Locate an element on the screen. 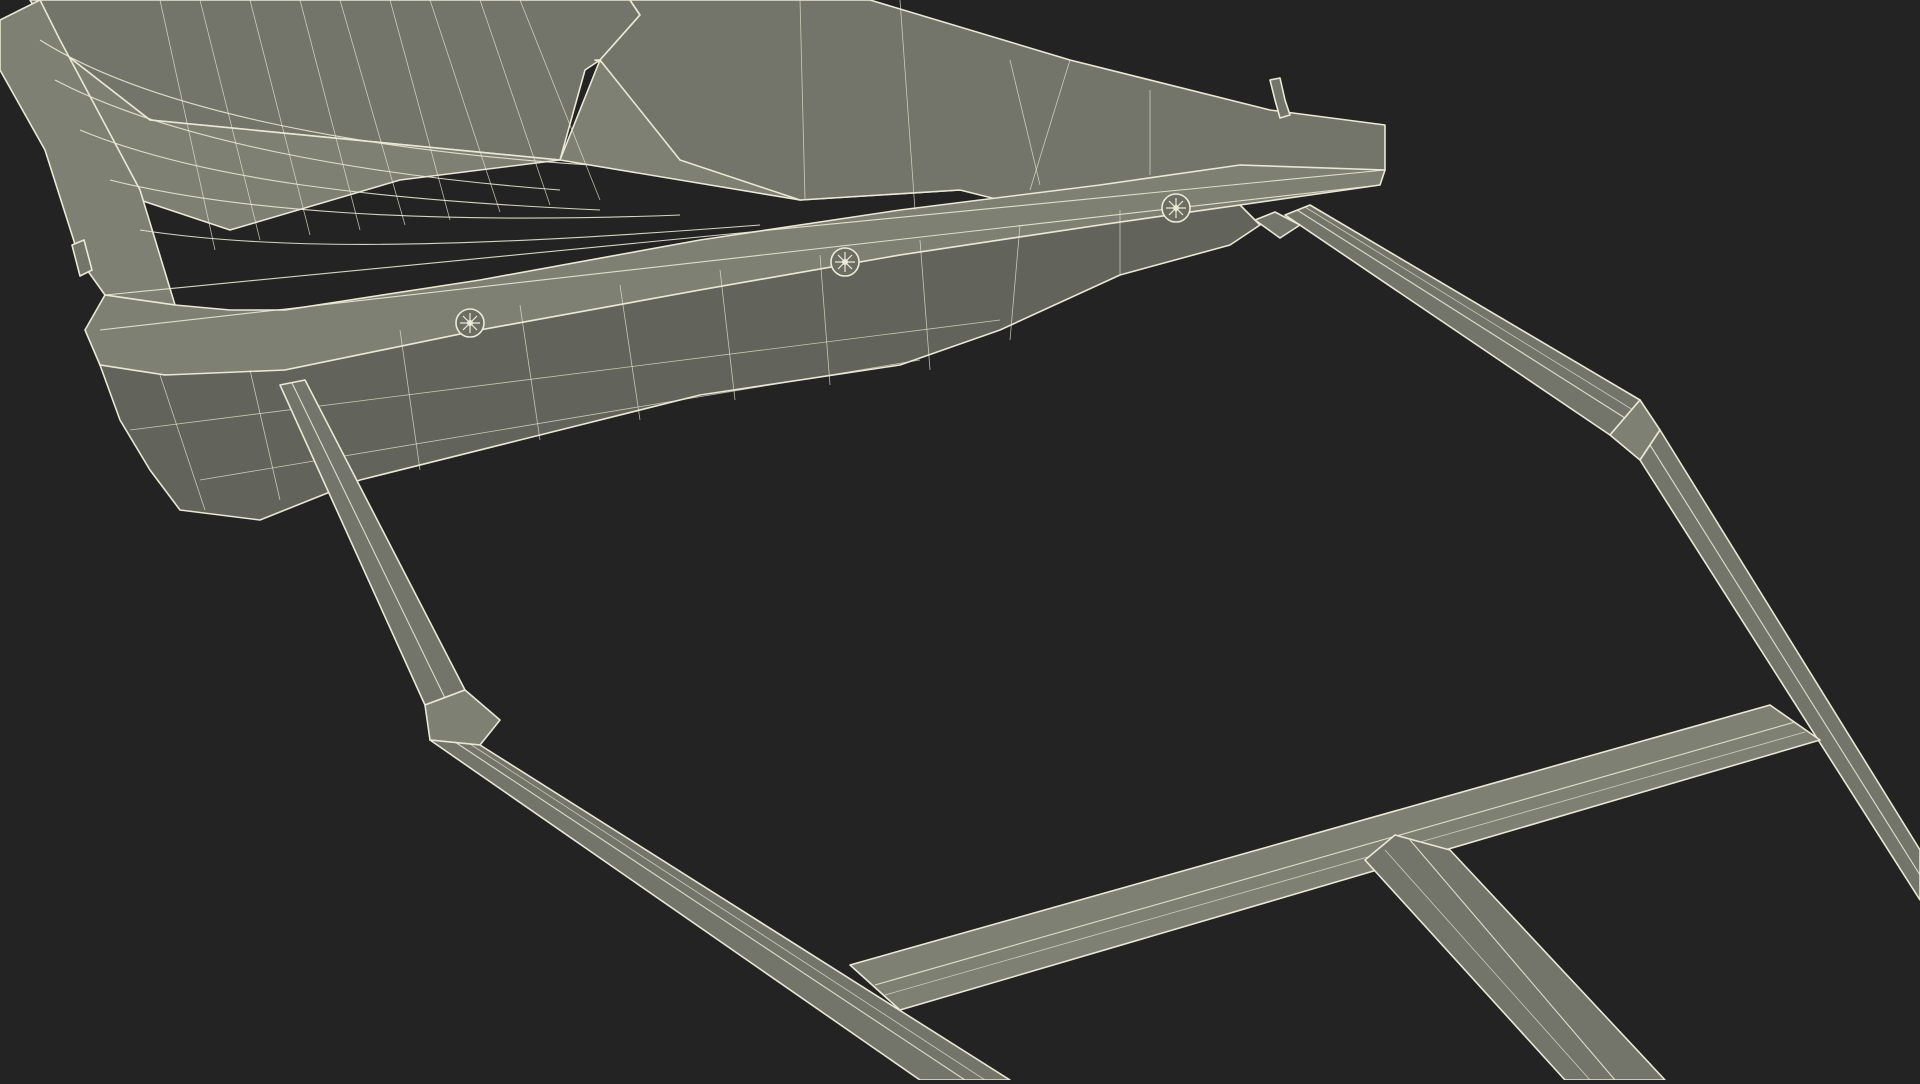  frame-left-bar-lower is located at coordinates (720, 910).